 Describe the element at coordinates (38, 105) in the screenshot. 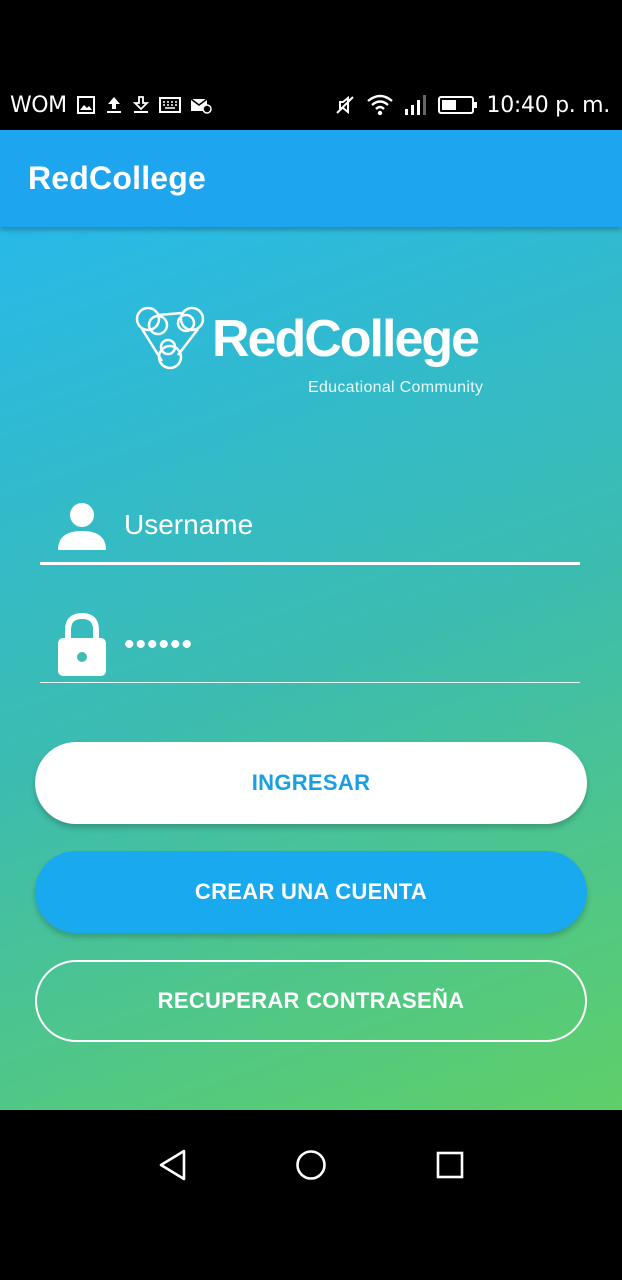

I see `carrier-name: WOM` at that location.